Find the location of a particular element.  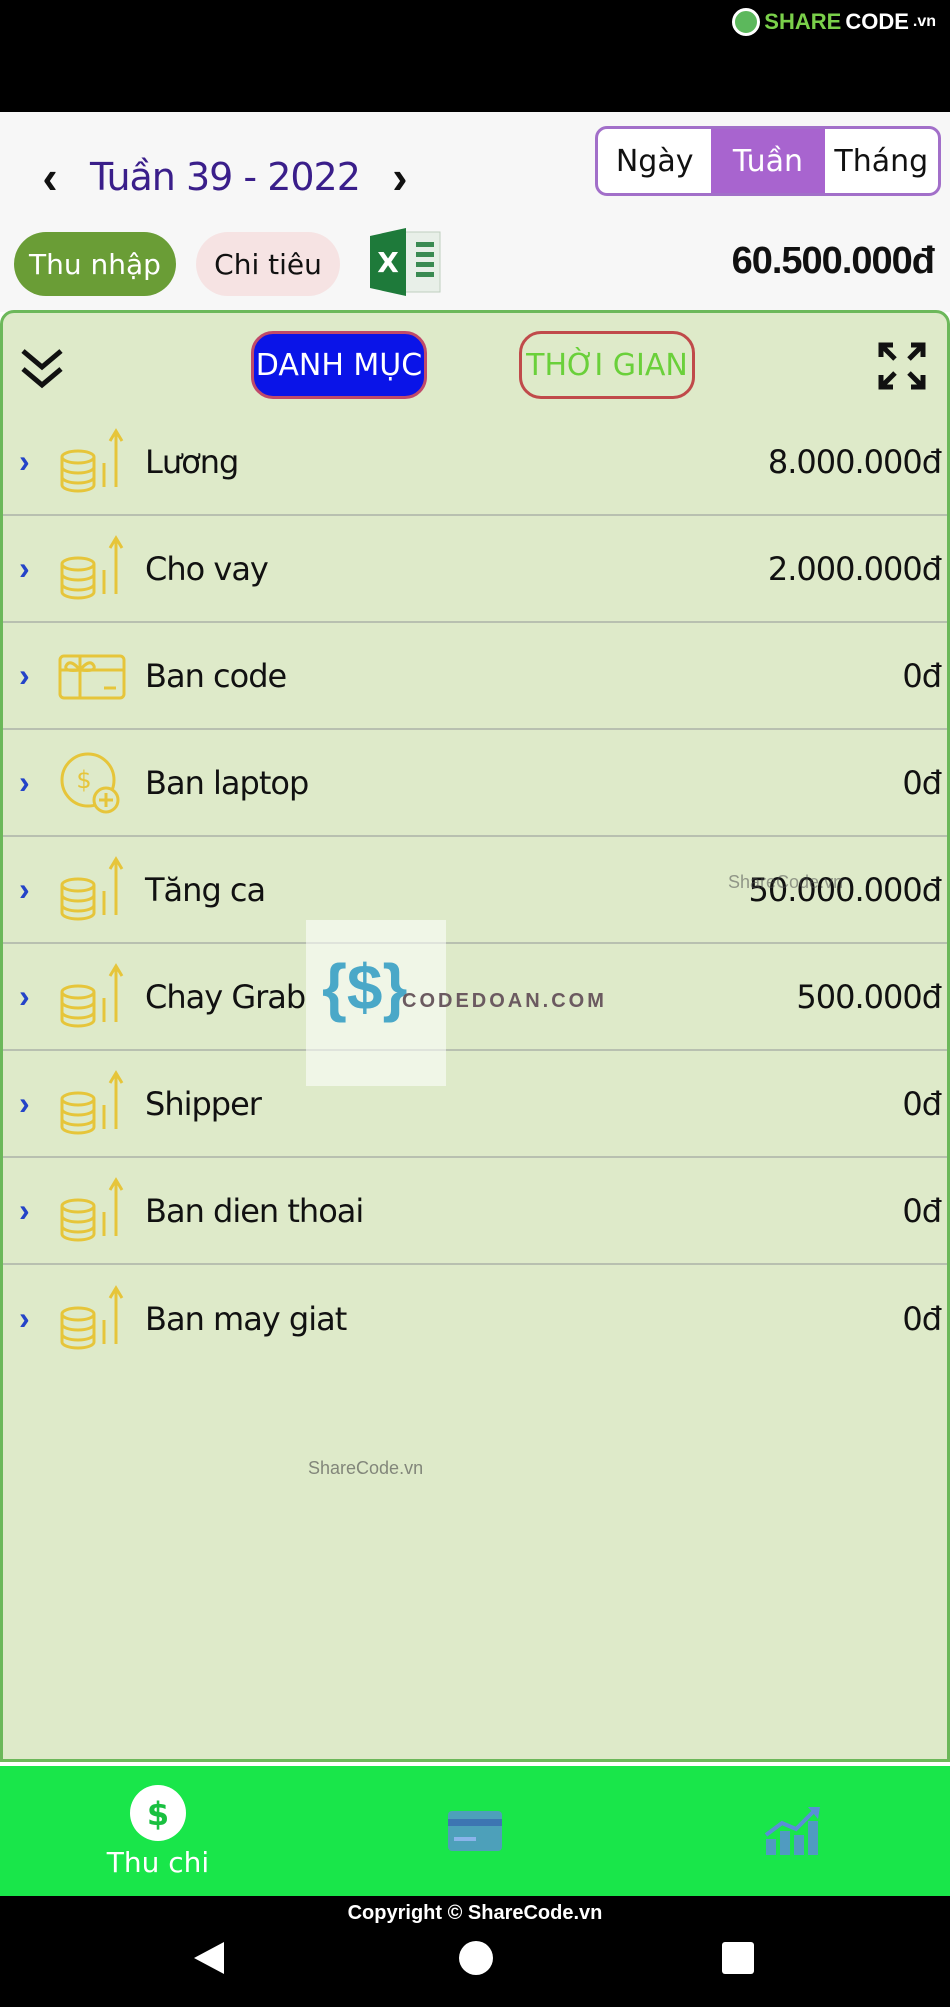

codedoan-watermark: CODEDOAN.COM is located at coordinates (504, 1001).